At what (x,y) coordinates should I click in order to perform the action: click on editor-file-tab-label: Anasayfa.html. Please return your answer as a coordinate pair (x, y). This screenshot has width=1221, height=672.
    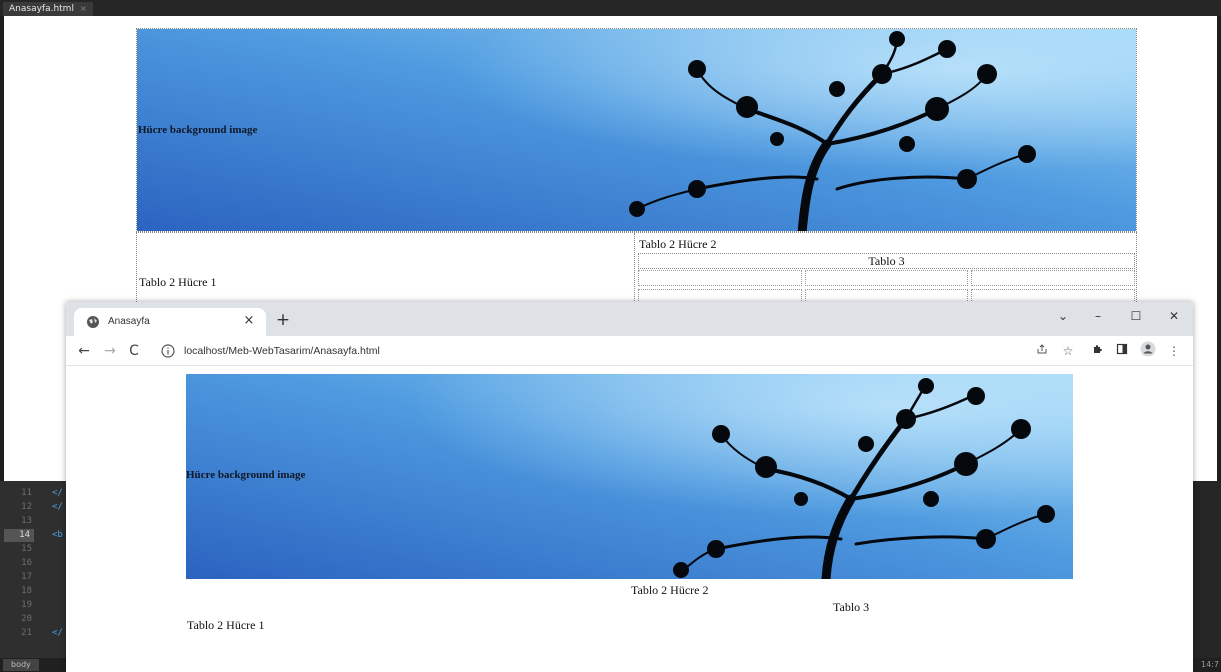
    Looking at the image, I should click on (41, 9).